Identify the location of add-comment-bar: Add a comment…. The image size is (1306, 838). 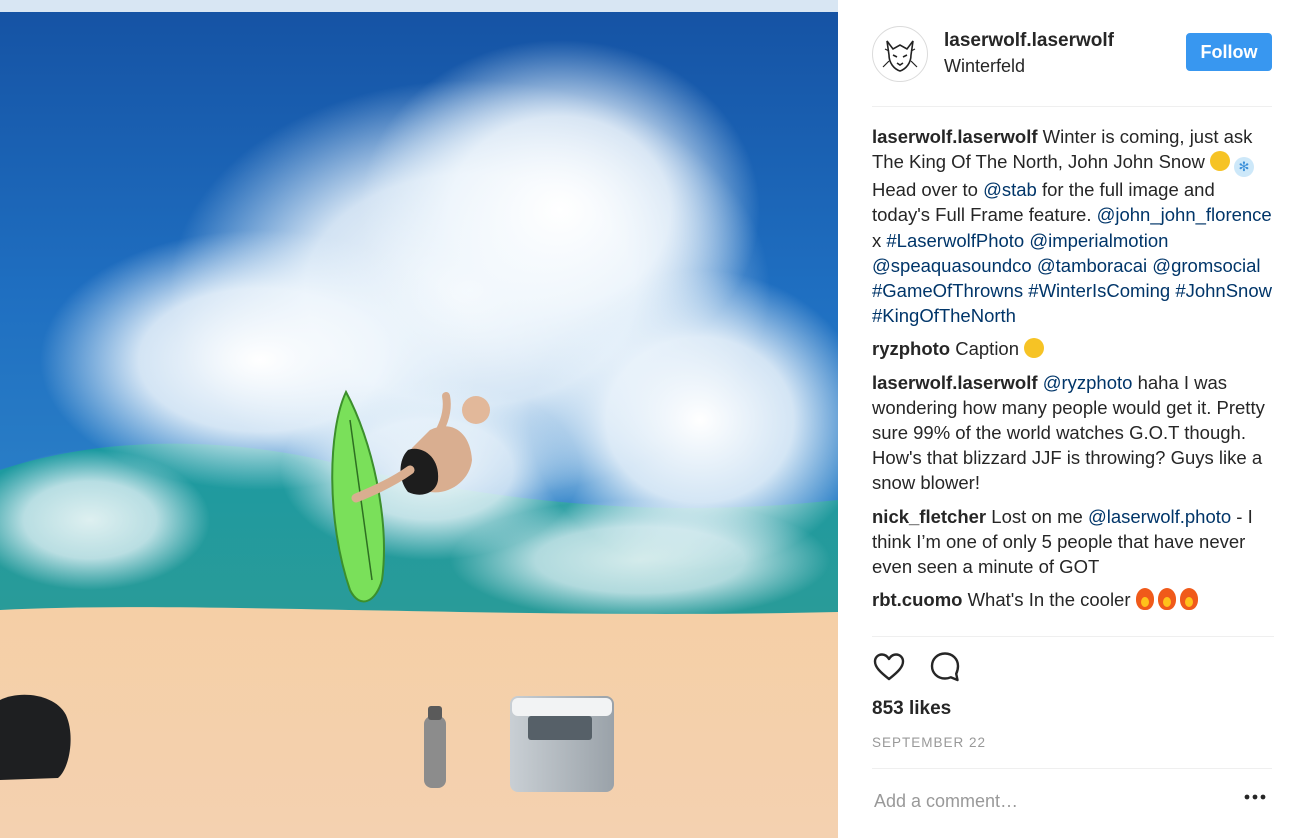
(1072, 801).